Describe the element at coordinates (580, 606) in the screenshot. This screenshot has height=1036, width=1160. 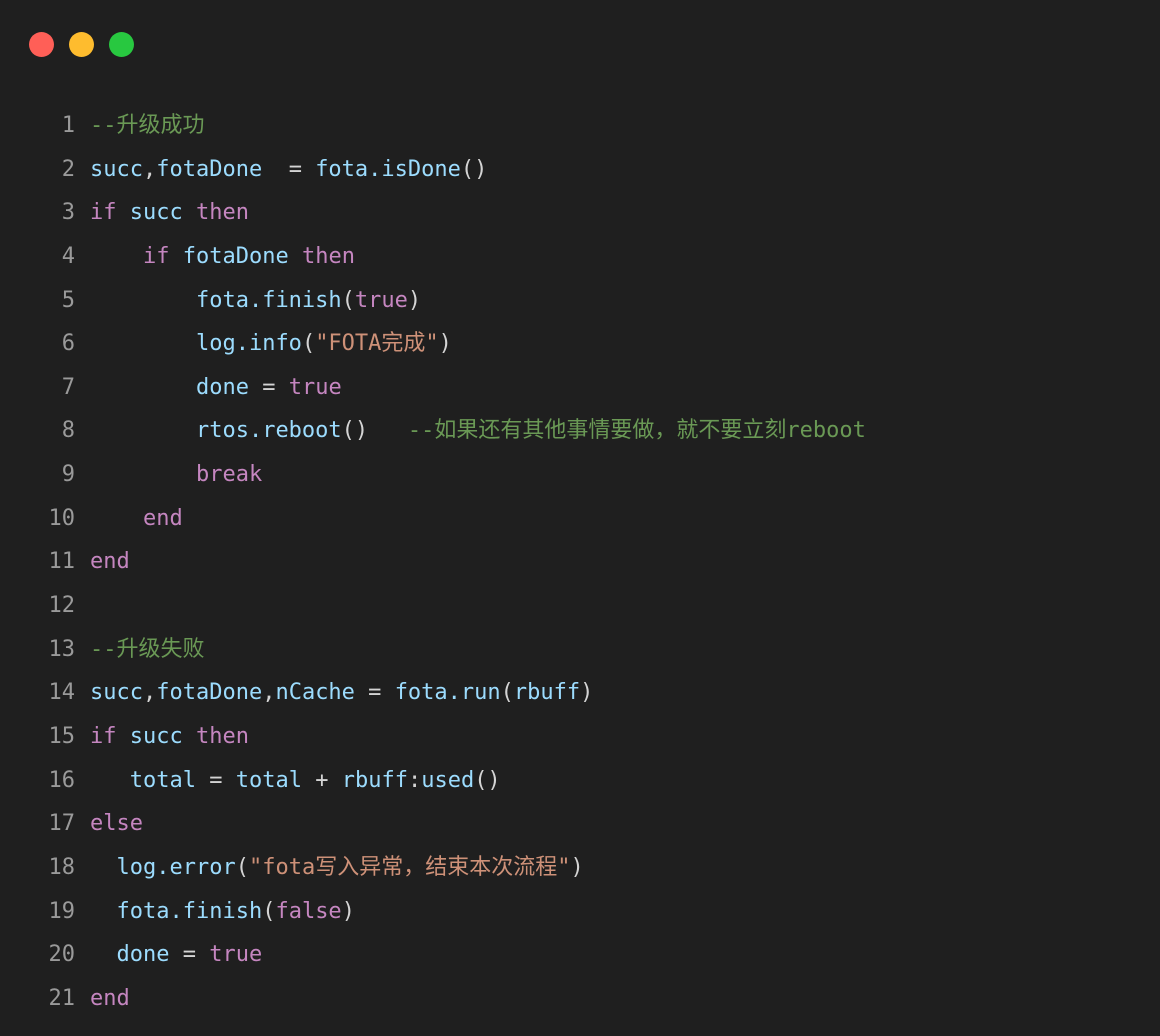
I see `code-line: 12` at that location.